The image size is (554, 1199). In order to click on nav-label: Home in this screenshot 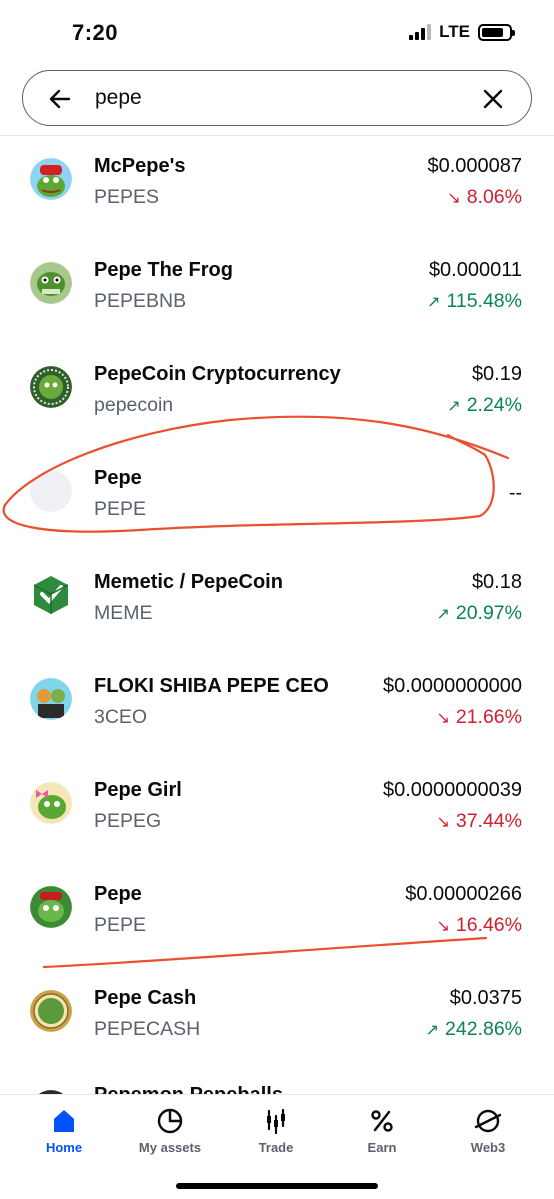, I will do `click(64, 1147)`.